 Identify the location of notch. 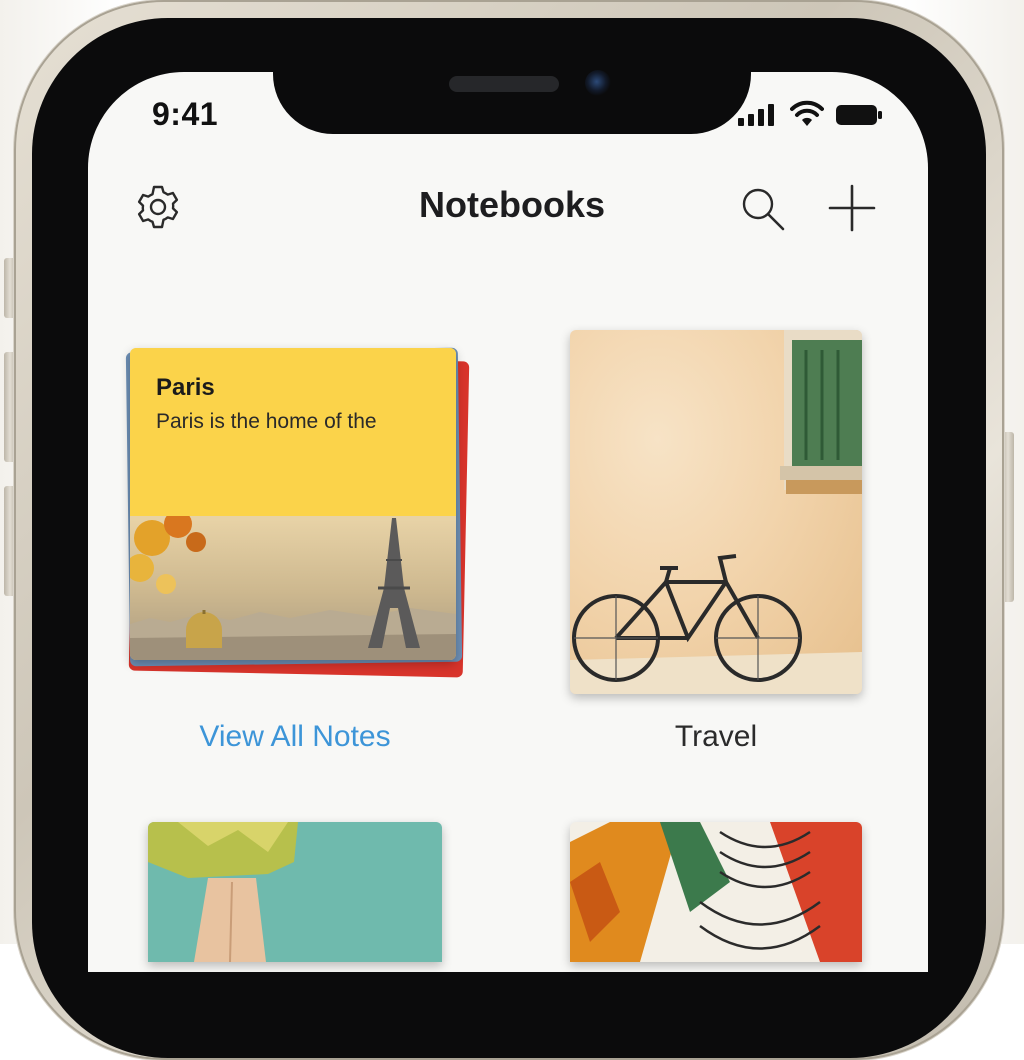
(512, 76).